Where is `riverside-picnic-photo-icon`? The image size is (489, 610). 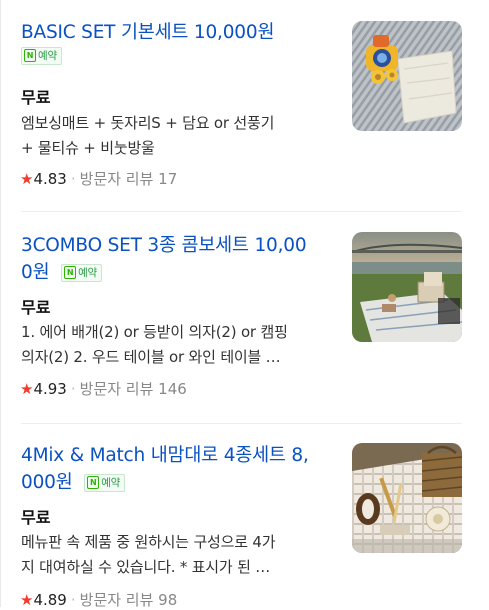 riverside-picnic-photo-icon is located at coordinates (407, 287).